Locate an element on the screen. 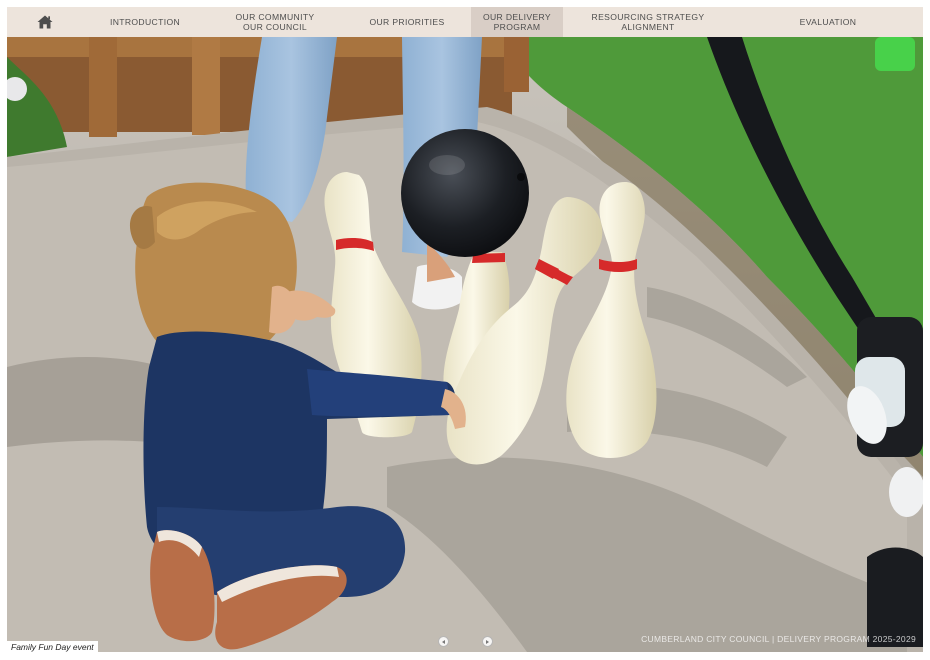 This screenshot has height=660, width=930. home-button is located at coordinates (45, 22).